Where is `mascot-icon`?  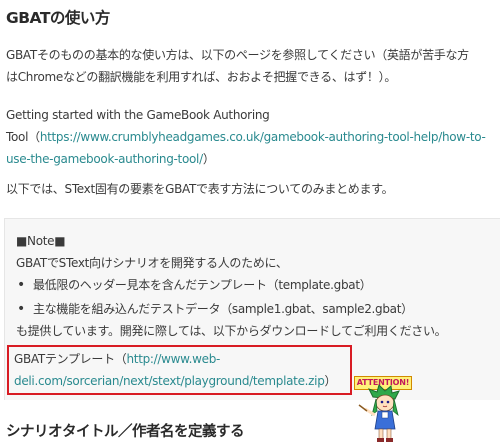 mascot-icon is located at coordinates (379, 413).